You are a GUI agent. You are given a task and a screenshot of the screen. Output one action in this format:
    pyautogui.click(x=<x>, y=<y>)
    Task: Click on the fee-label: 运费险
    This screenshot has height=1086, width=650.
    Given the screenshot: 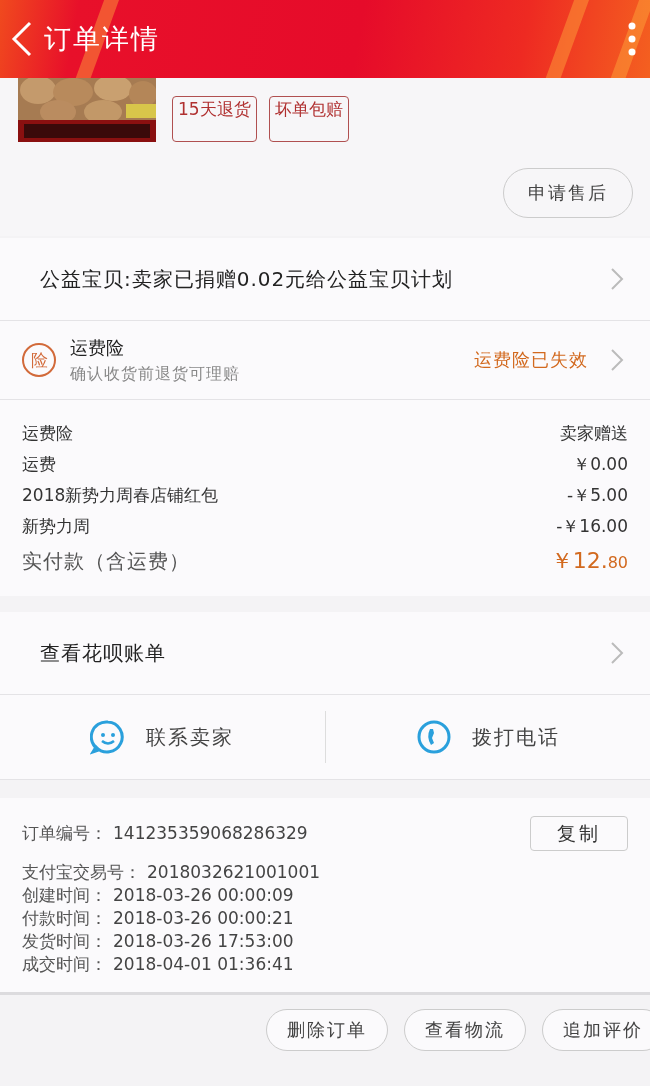 What is the action you would take?
    pyautogui.click(x=47, y=433)
    